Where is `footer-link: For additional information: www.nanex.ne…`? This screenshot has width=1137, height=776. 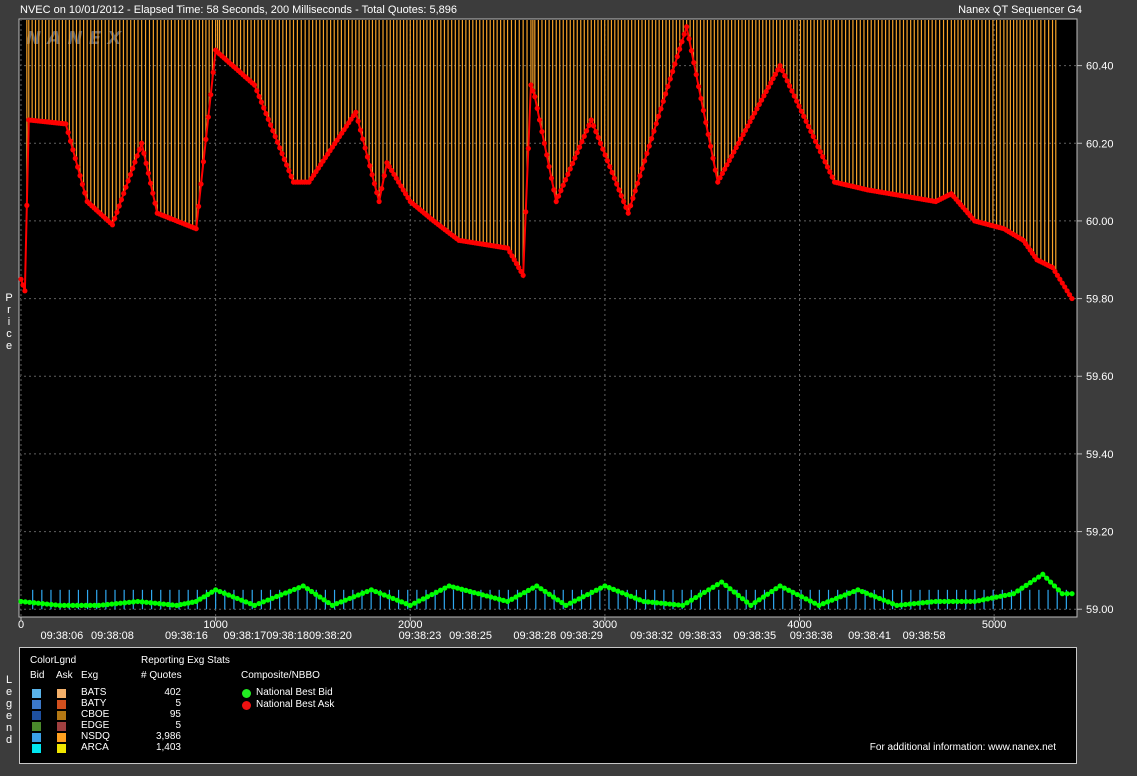
footer-link: For additional information: www.nanex.ne… is located at coordinates (963, 747).